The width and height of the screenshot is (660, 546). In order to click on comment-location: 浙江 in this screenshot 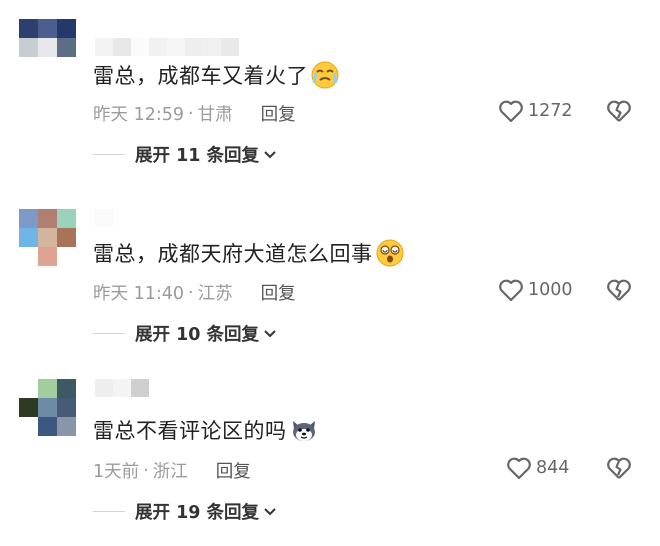, I will do `click(170, 472)`.